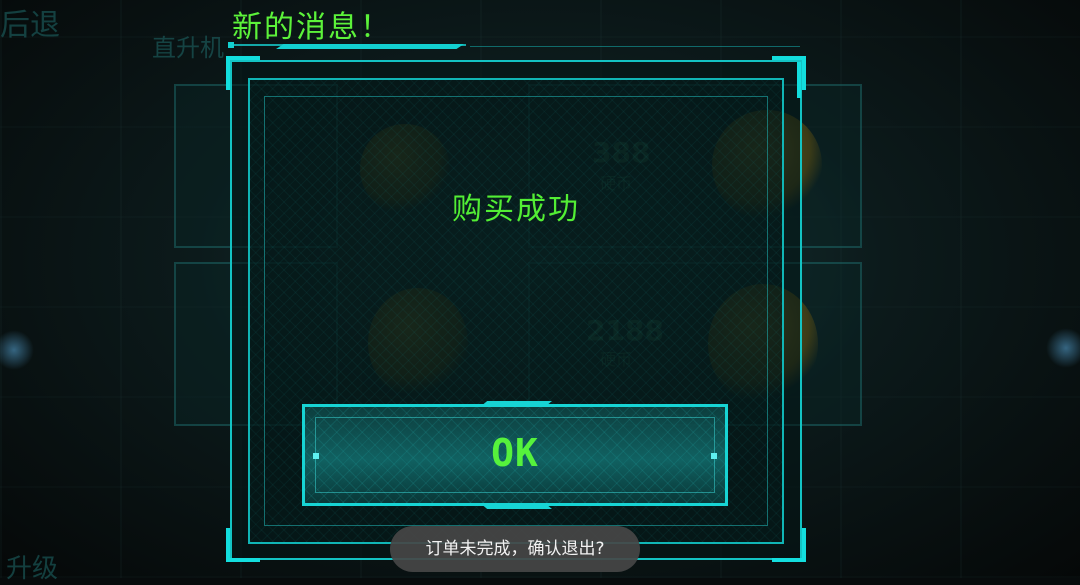  What do you see at coordinates (312, 27) in the screenshot?
I see `dialog-title: 新的消息！` at bounding box center [312, 27].